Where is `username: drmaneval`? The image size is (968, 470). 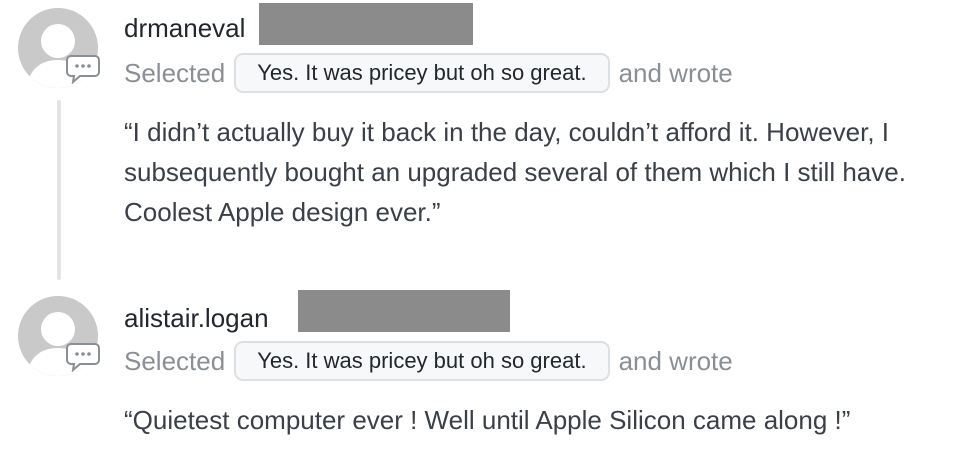 username: drmaneval is located at coordinates (184, 28).